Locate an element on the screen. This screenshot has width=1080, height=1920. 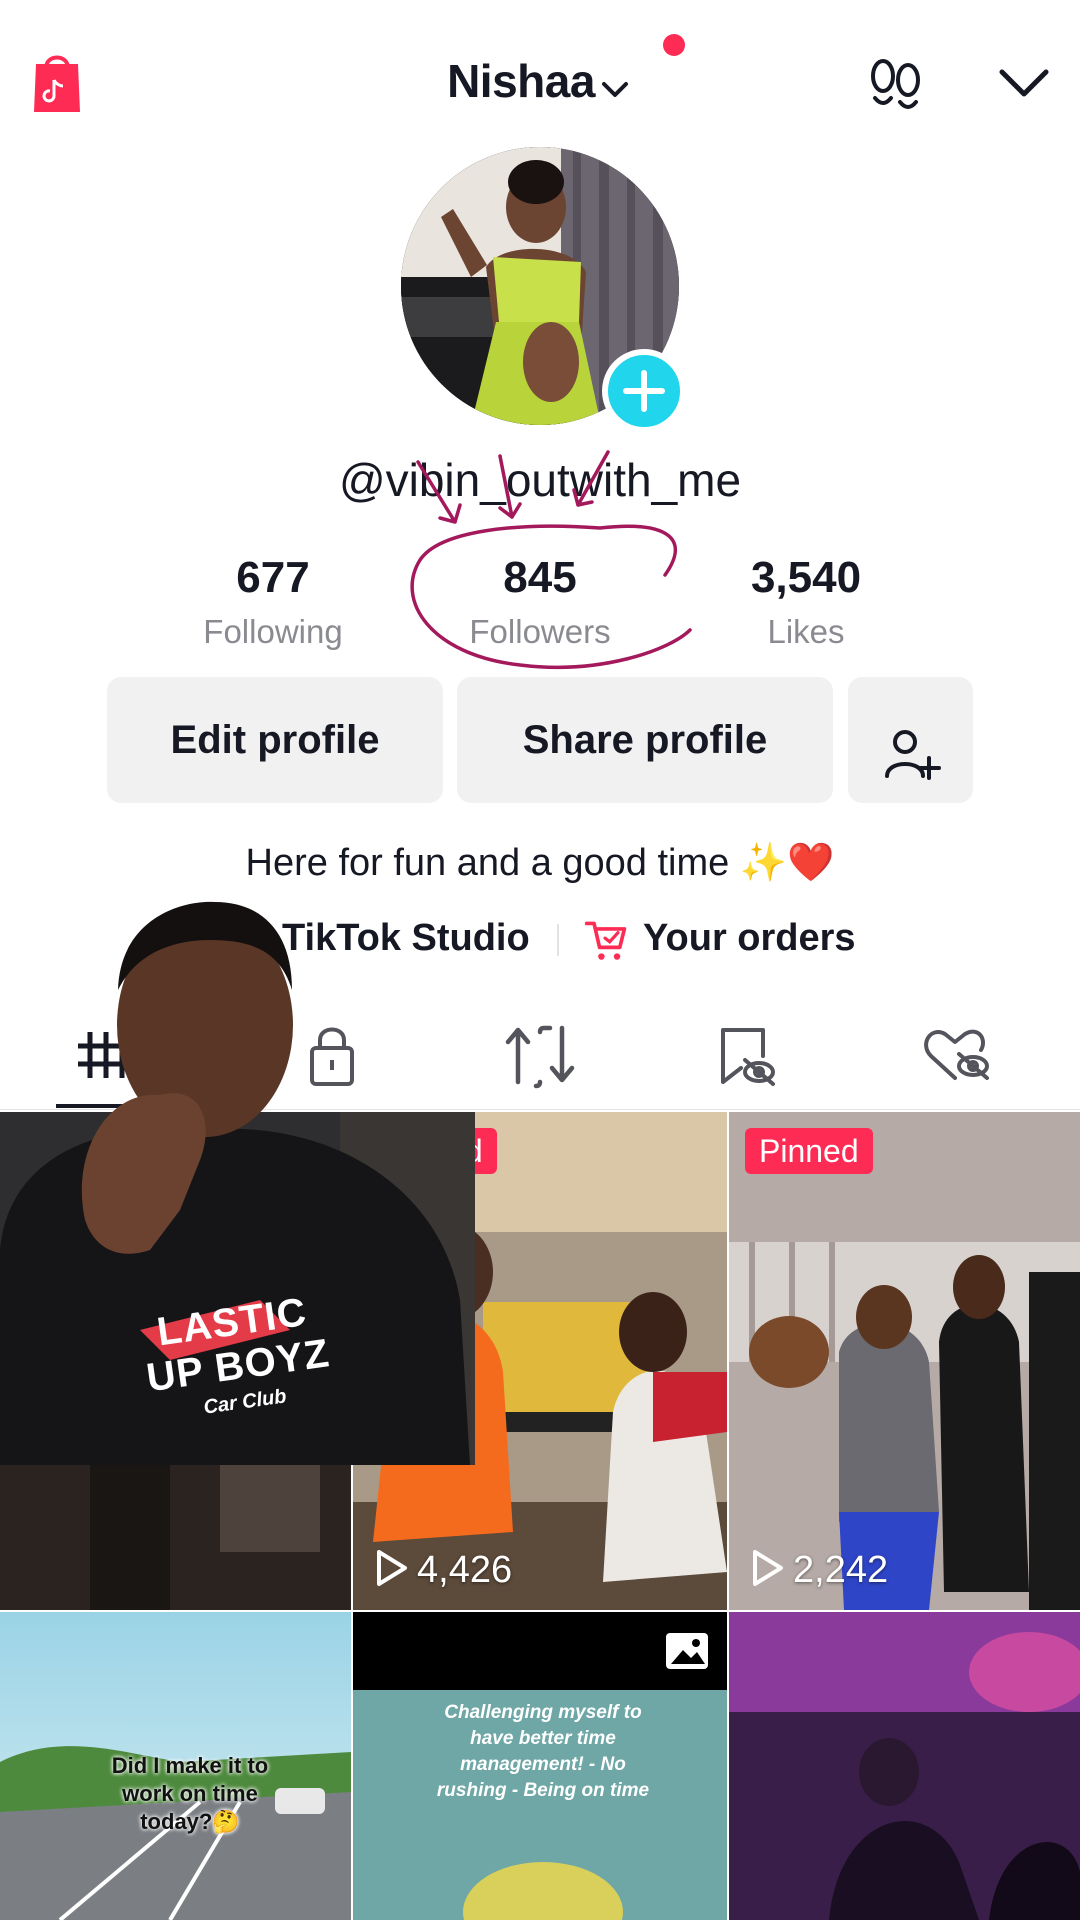
stat-followers: 845 Followers is located at coordinates (540, 603).